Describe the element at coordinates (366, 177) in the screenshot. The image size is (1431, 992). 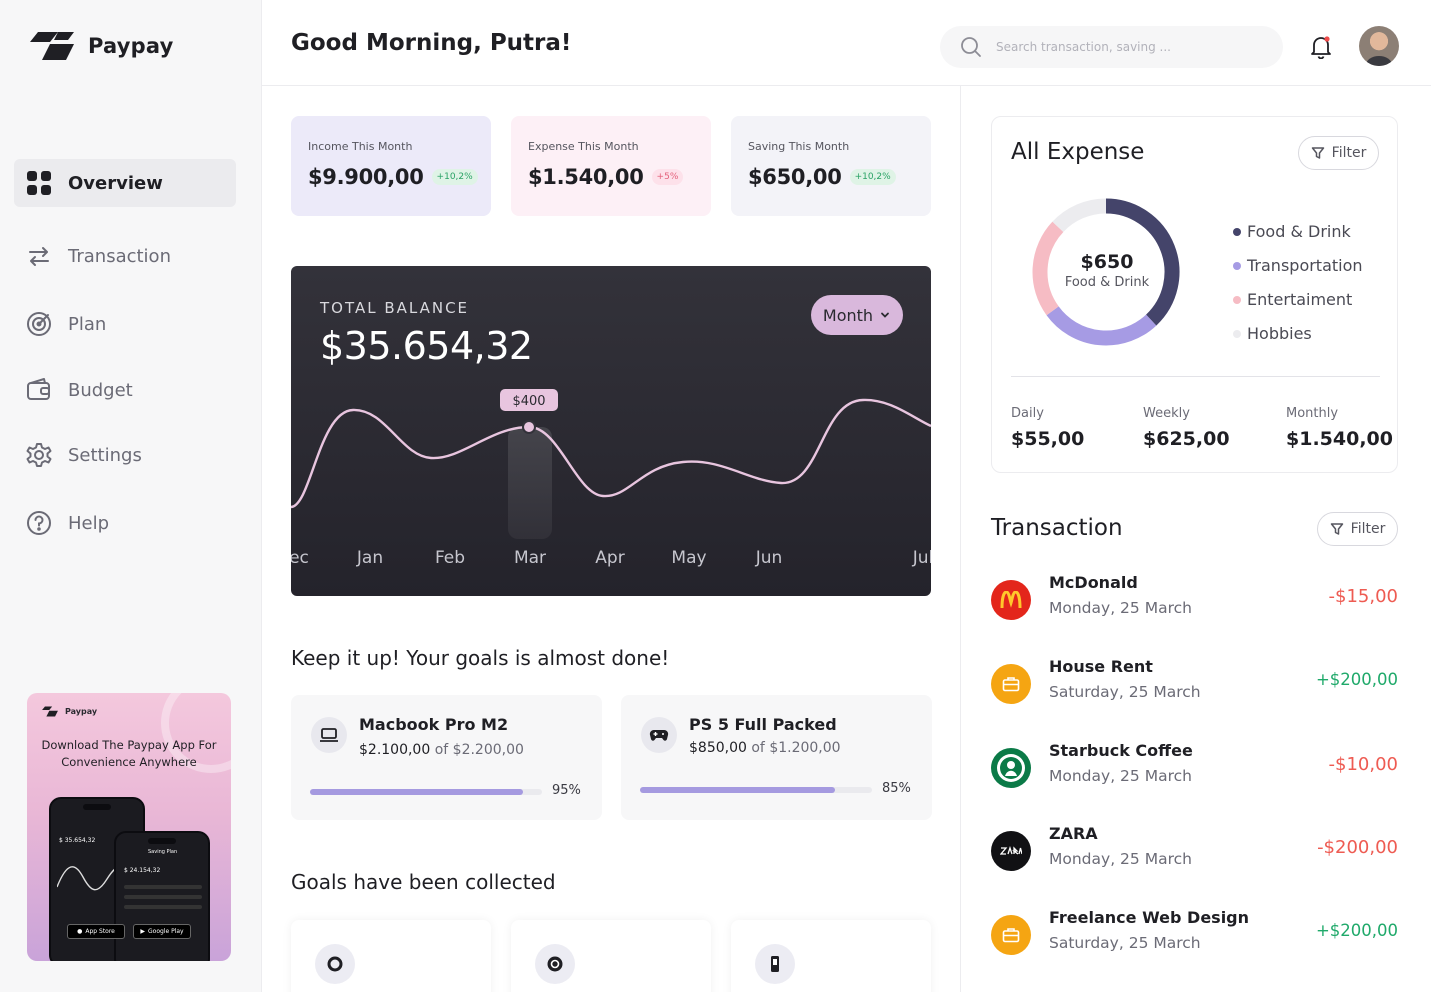
I see `card-value: $9.900,00` at that location.